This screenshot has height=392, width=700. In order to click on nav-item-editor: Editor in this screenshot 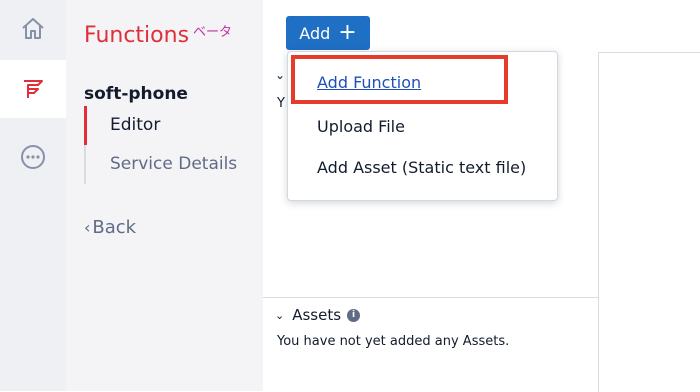, I will do `click(170, 125)`.